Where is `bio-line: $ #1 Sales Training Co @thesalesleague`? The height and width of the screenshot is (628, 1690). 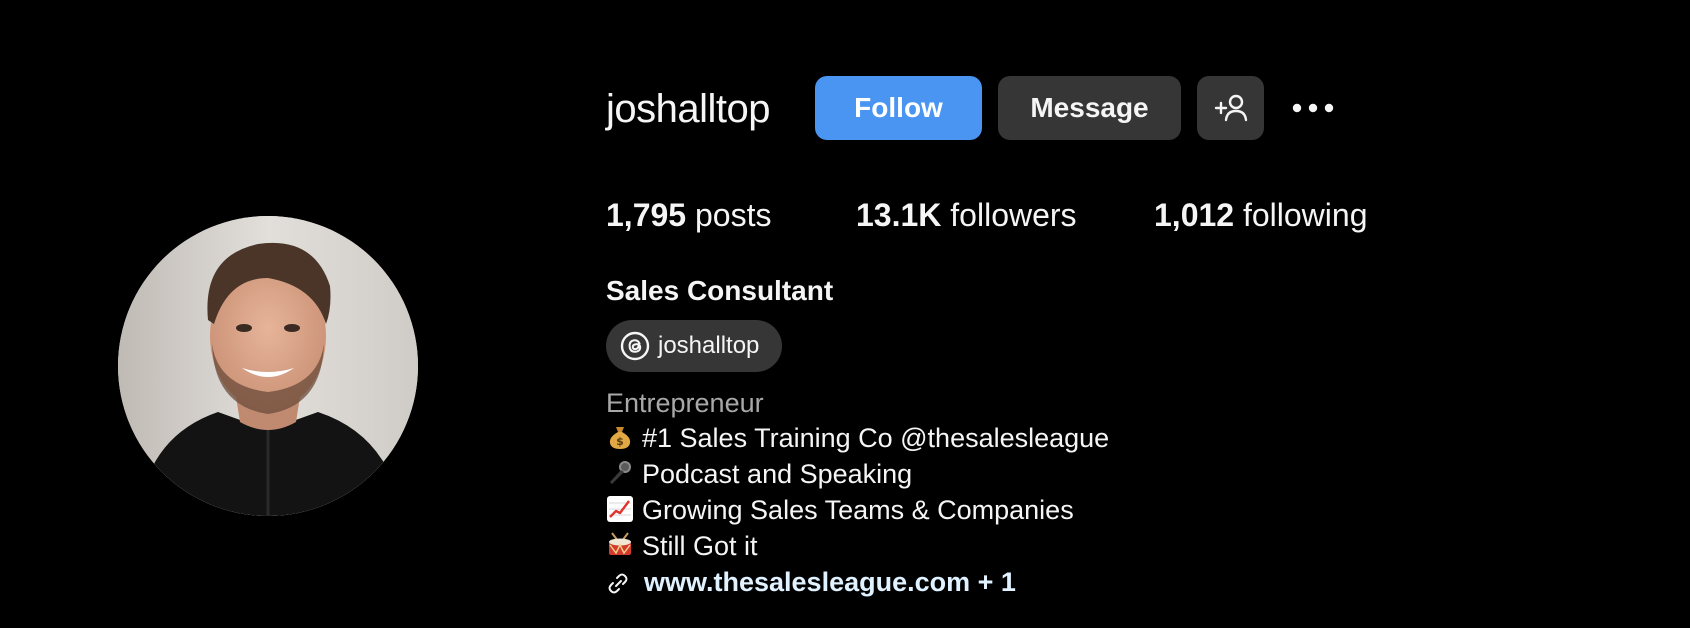
bio-line: $ #1 Sales Training Co @thesalesleague is located at coordinates (857, 438).